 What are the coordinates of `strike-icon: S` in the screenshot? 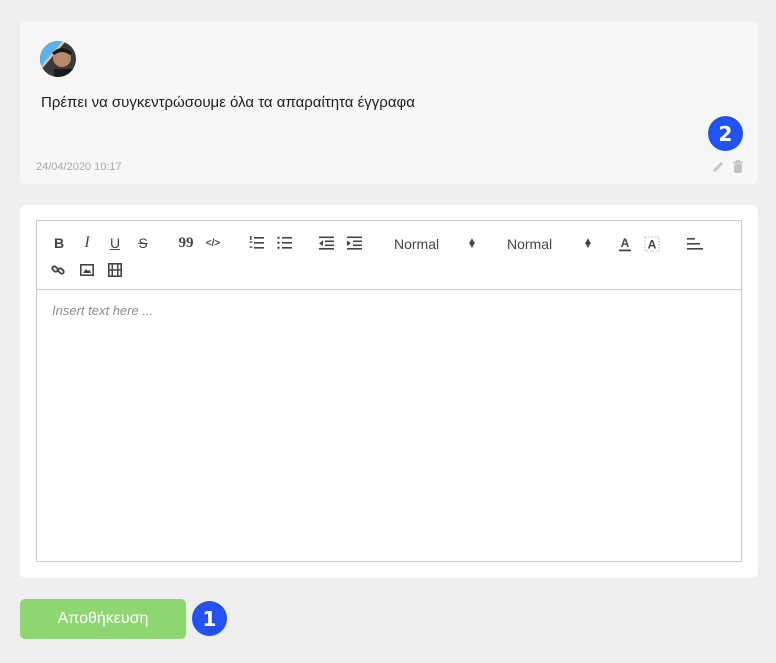 It's located at (143, 243).